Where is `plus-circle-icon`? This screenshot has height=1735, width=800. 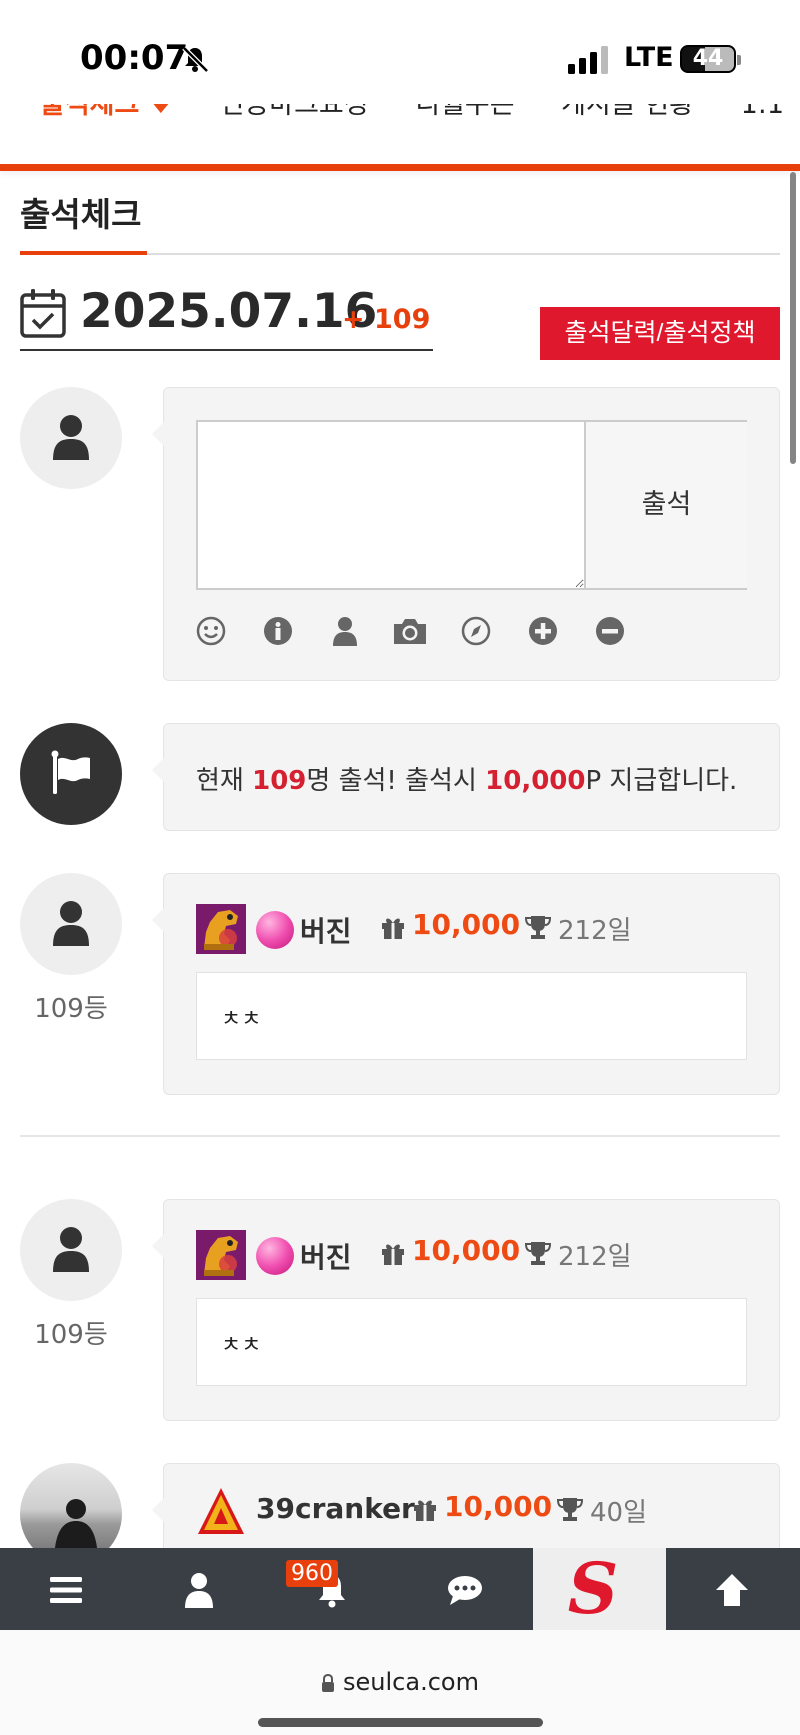 plus-circle-icon is located at coordinates (543, 631).